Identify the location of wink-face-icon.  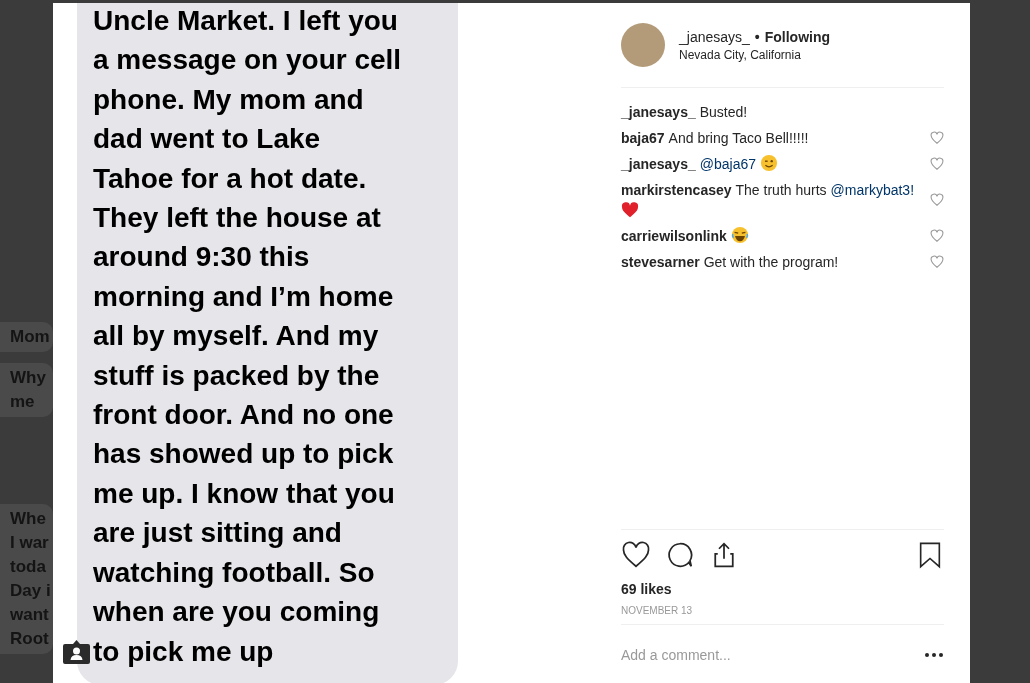
(769, 163).